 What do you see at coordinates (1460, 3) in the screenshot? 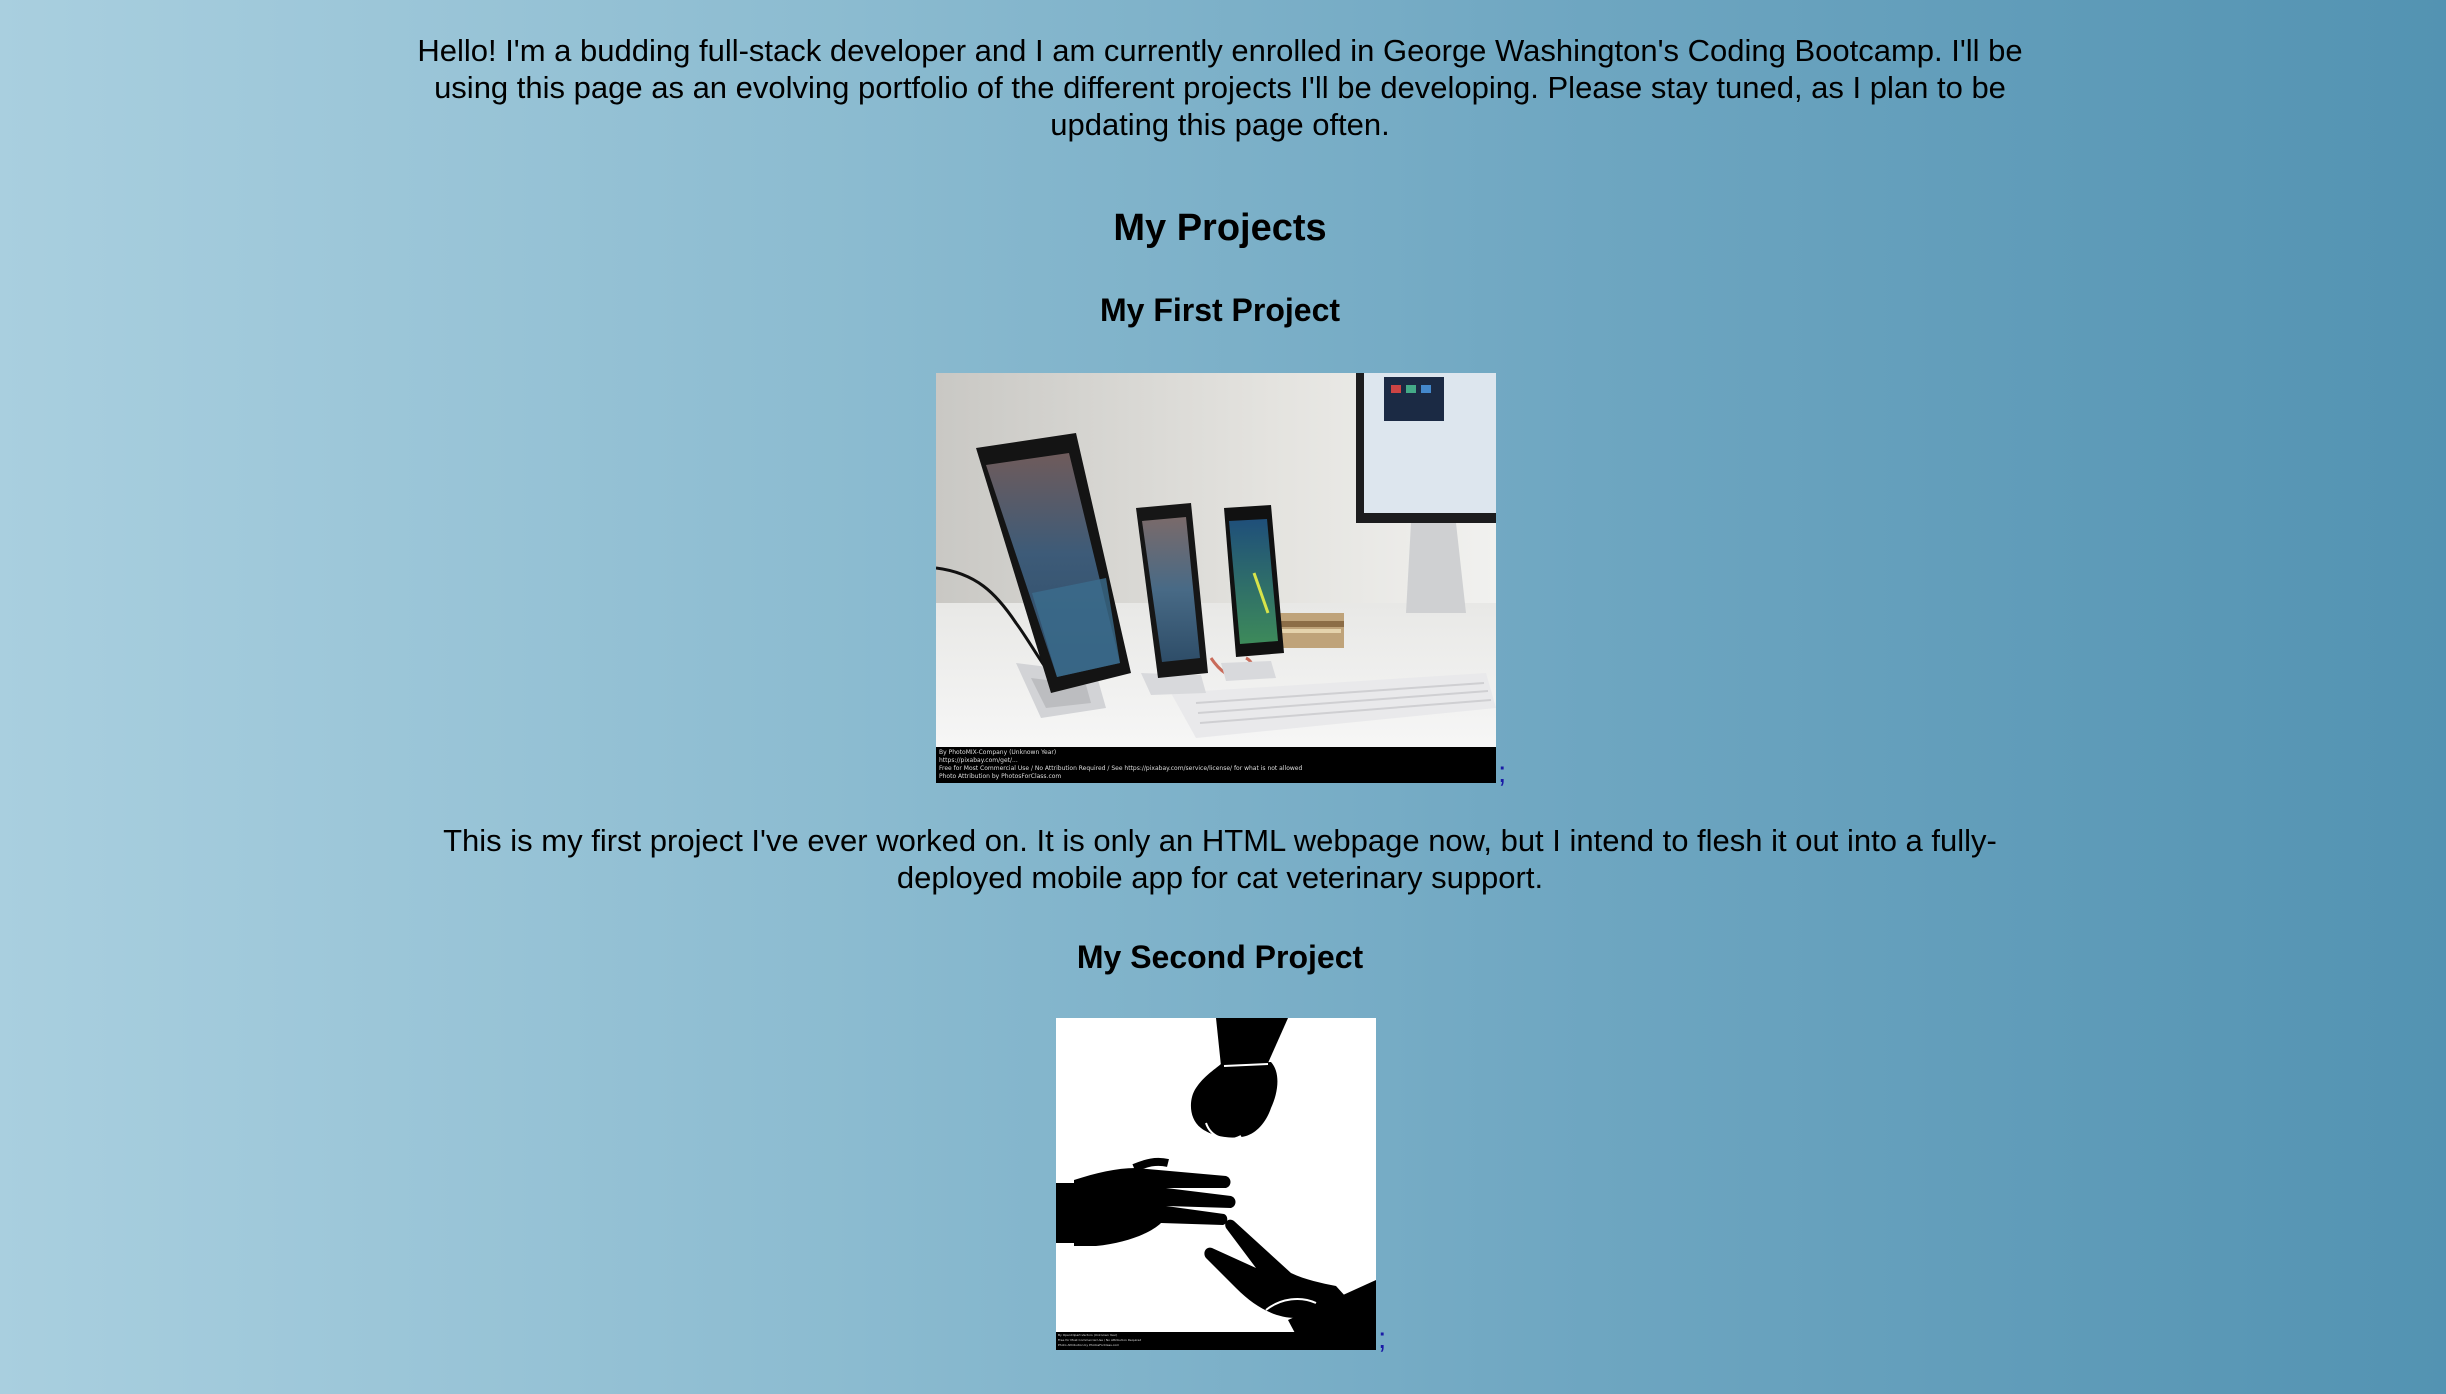
I see `top-edge-mark` at bounding box center [1460, 3].